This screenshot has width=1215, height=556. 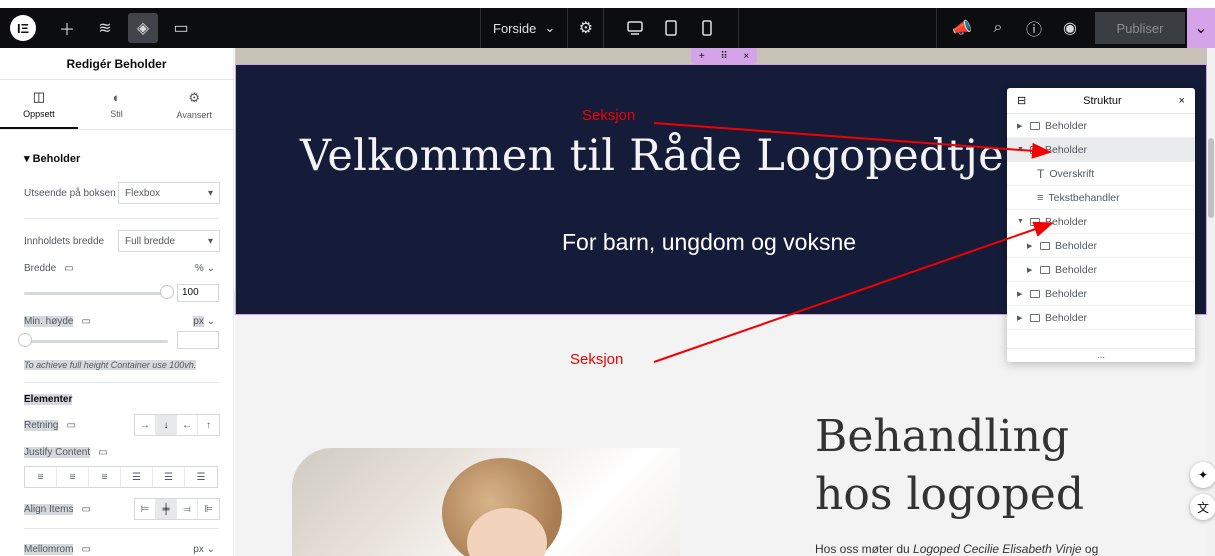 I want to click on ai-sparkle-icon: ✦, so click(x=1202, y=475).